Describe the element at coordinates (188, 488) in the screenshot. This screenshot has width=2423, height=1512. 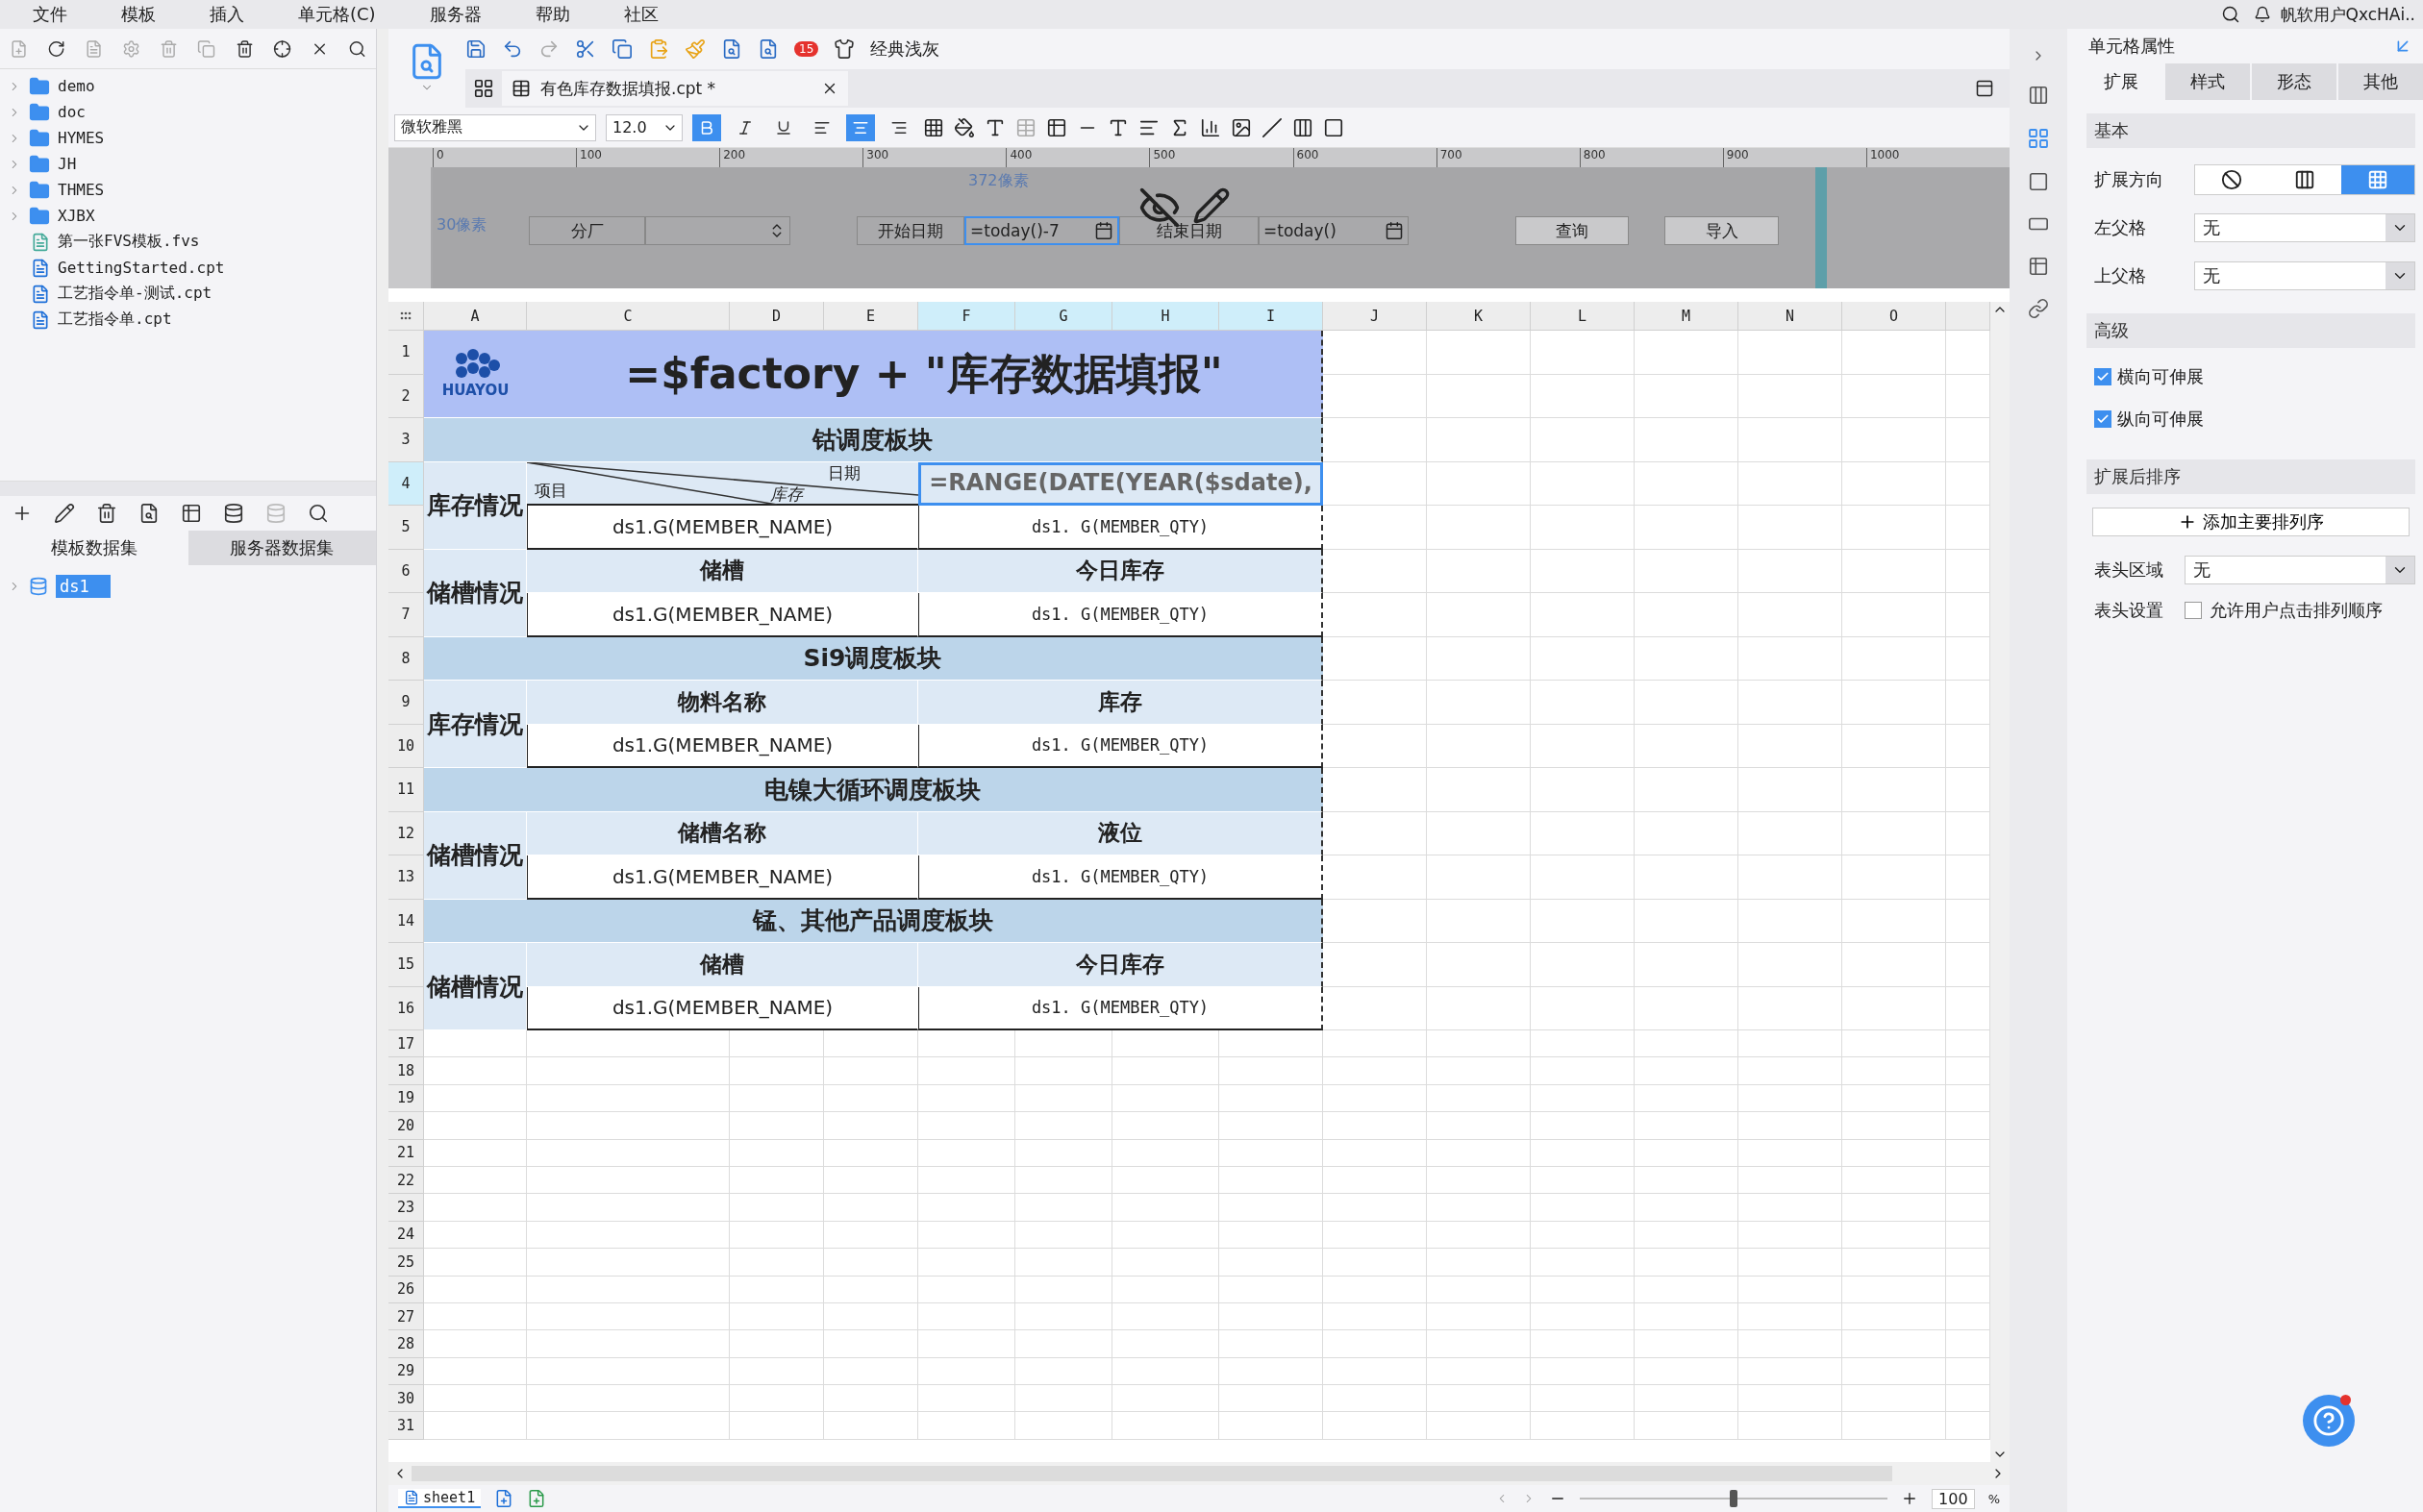
I see `splitter` at that location.